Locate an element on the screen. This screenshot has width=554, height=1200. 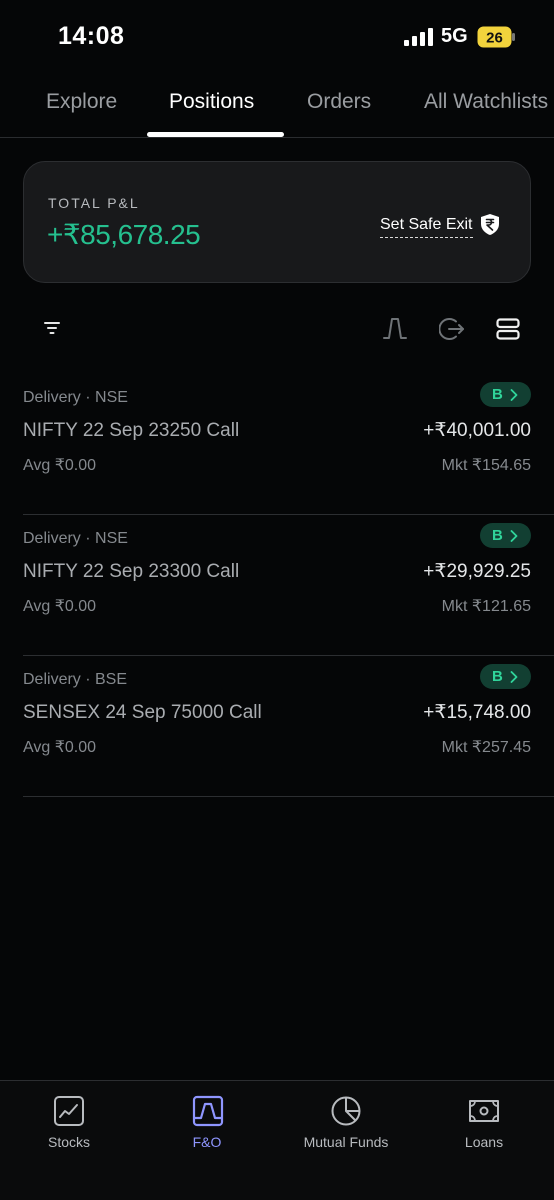
position-pnl: +₹29,929.25 is located at coordinates (477, 571).